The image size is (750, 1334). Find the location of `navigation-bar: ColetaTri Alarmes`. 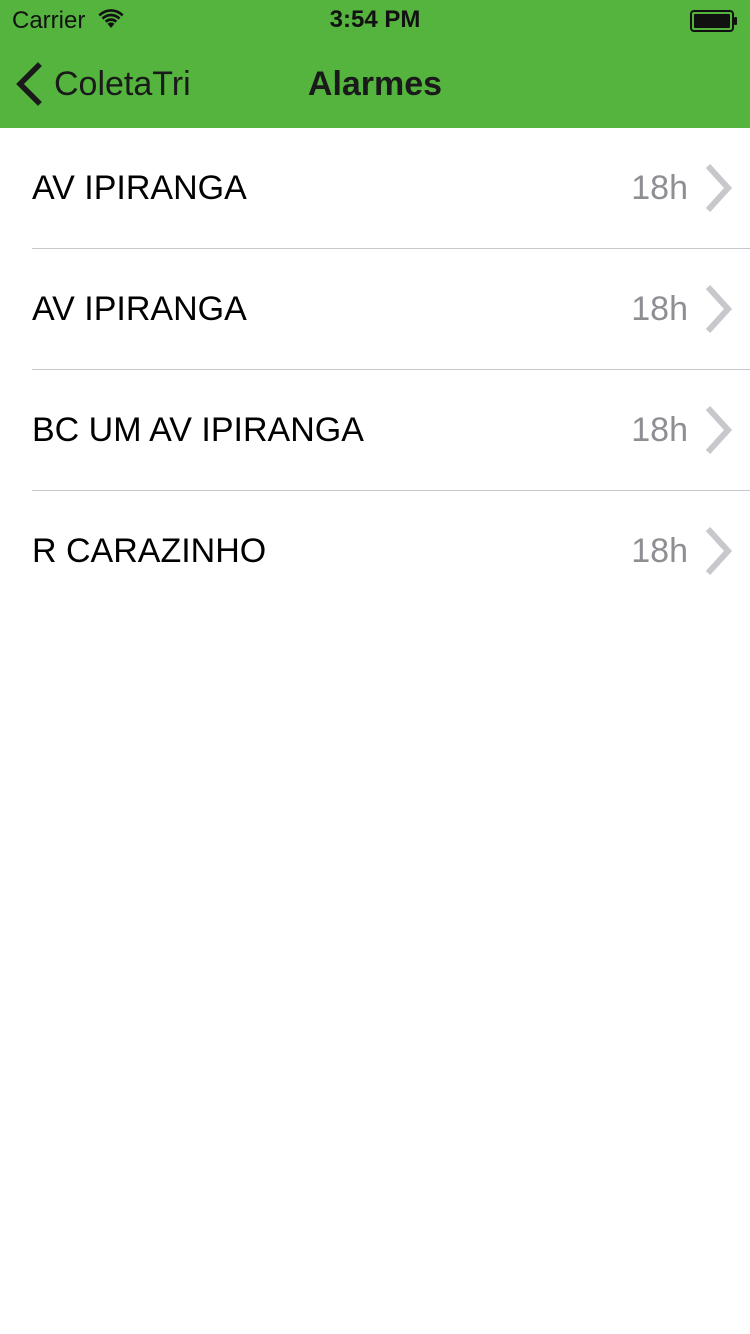

navigation-bar: ColetaTri Alarmes is located at coordinates (375, 84).